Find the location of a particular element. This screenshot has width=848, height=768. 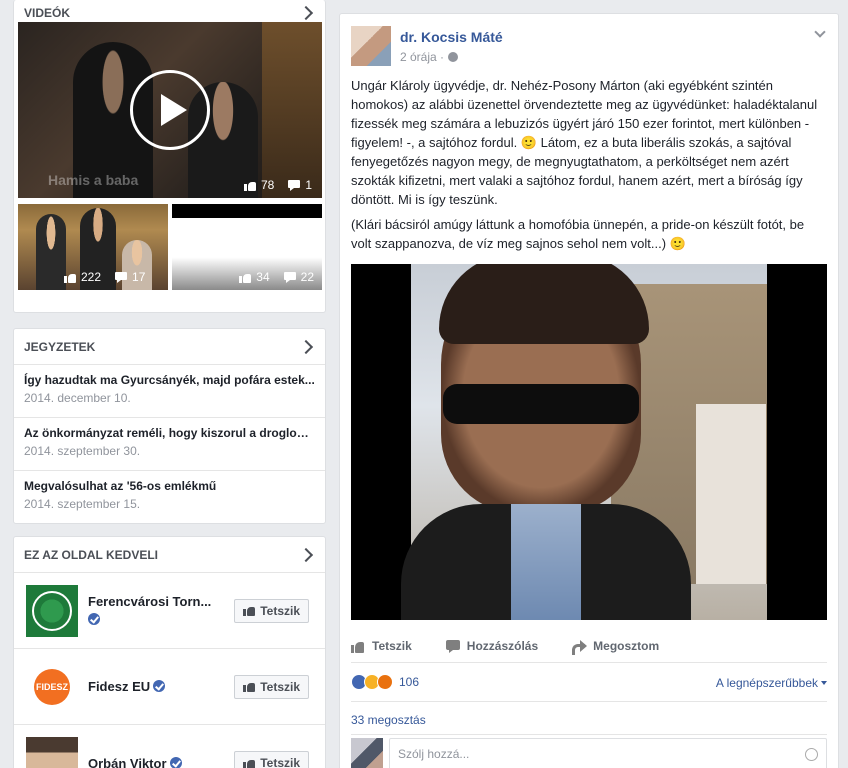

video-thumbnail-1: 222 17 is located at coordinates (93, 247).